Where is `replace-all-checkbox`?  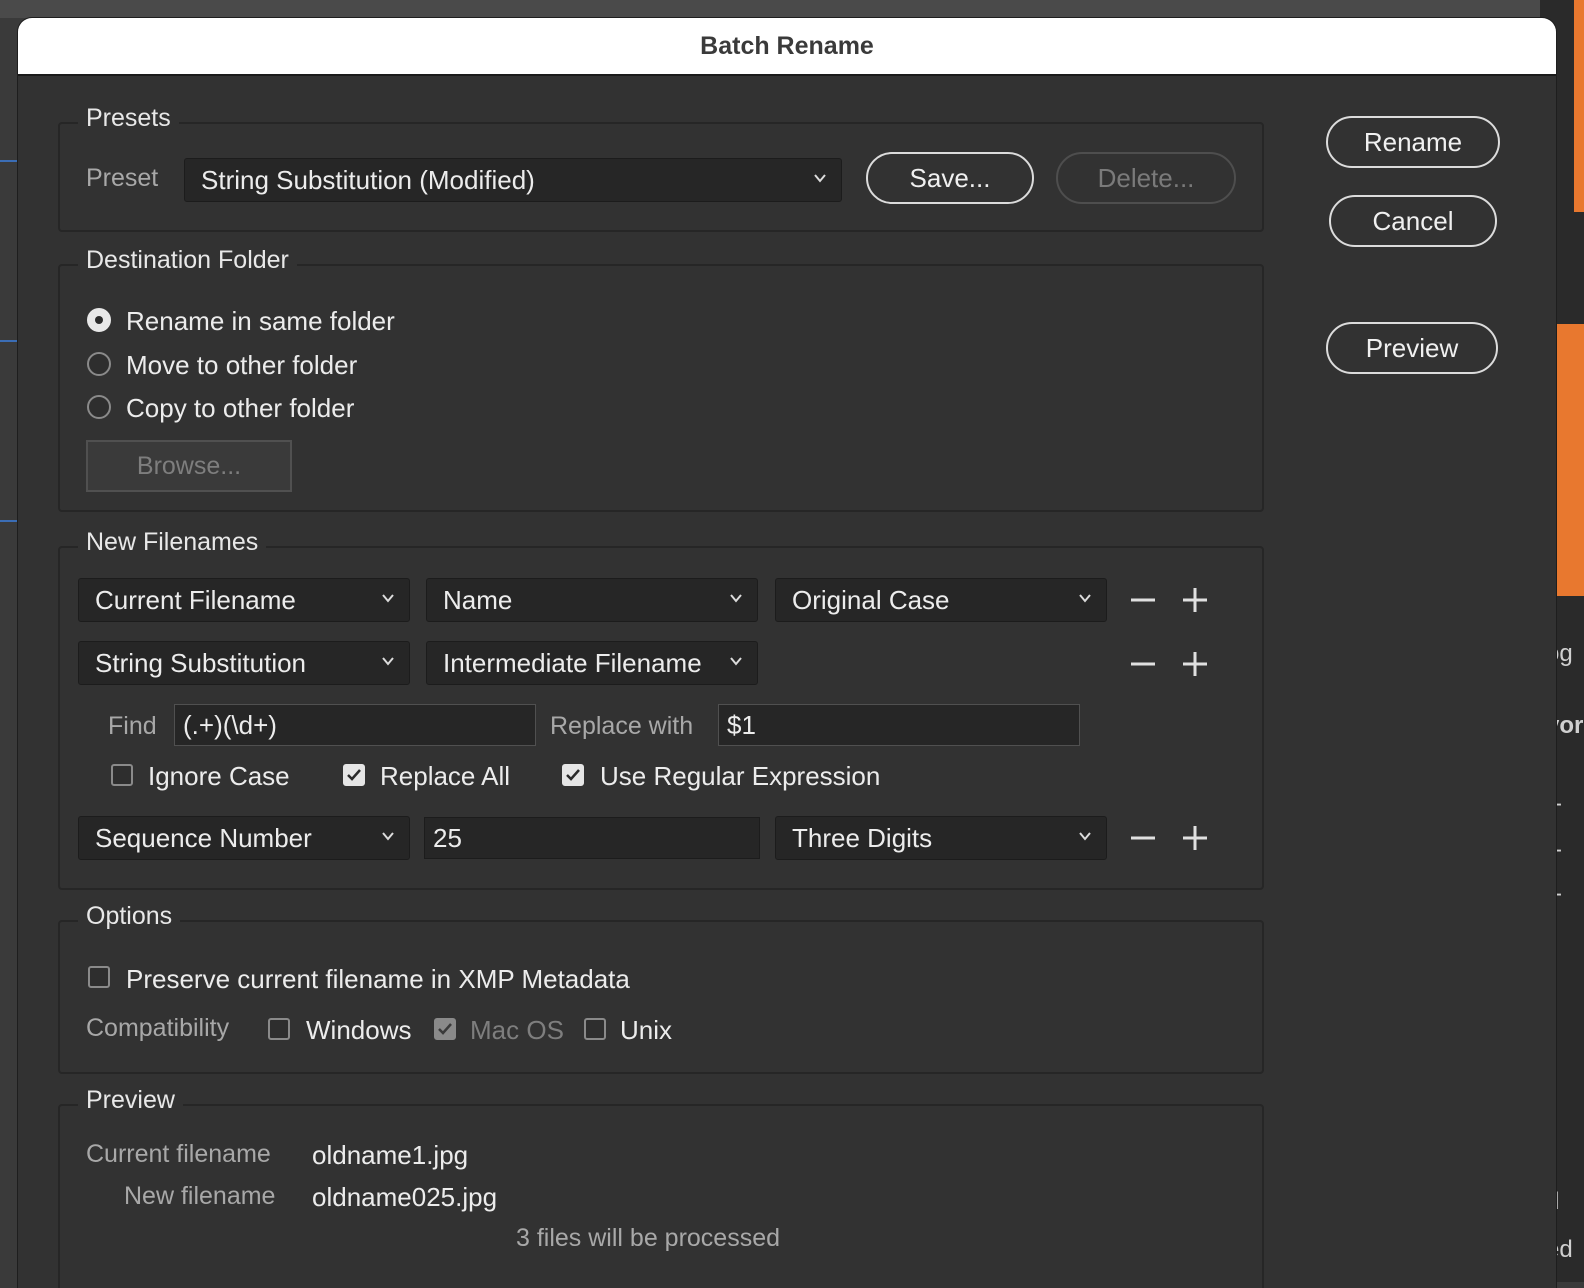
replace-all-checkbox is located at coordinates (354, 775).